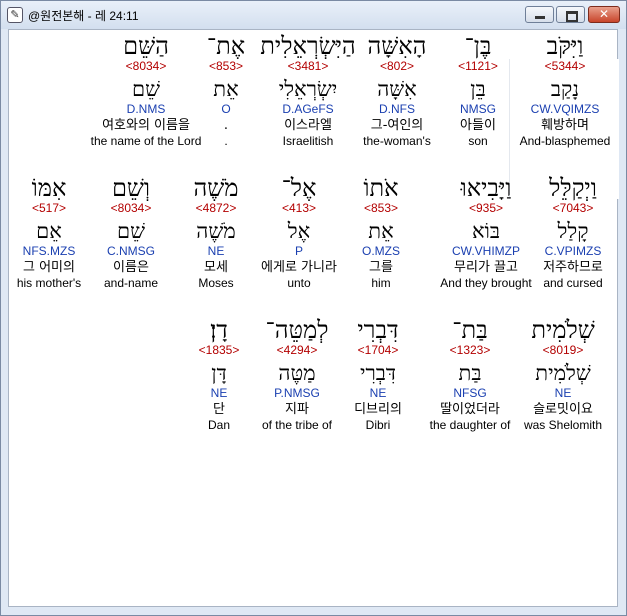 Image resolution: width=627 pixels, height=616 pixels. I want to click on strong-number: <517>, so click(49, 208).